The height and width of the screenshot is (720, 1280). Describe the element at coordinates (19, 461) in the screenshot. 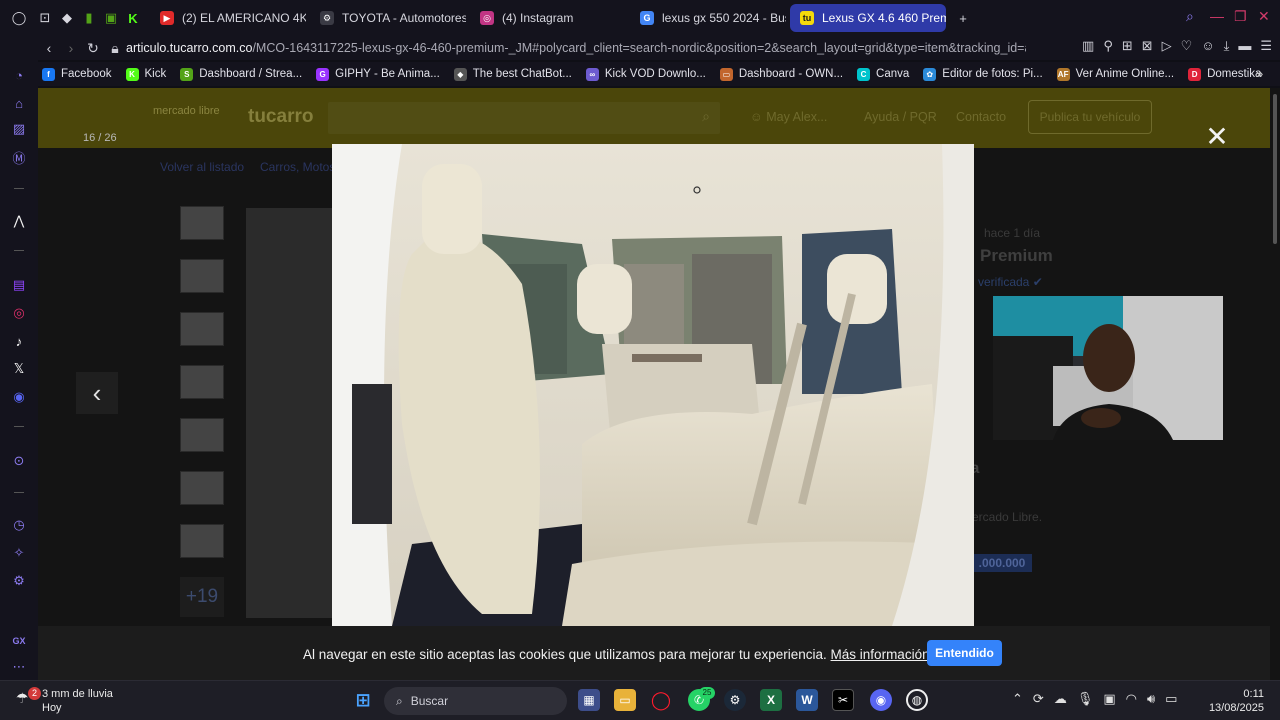

I see `player-icon: ⊙` at that location.